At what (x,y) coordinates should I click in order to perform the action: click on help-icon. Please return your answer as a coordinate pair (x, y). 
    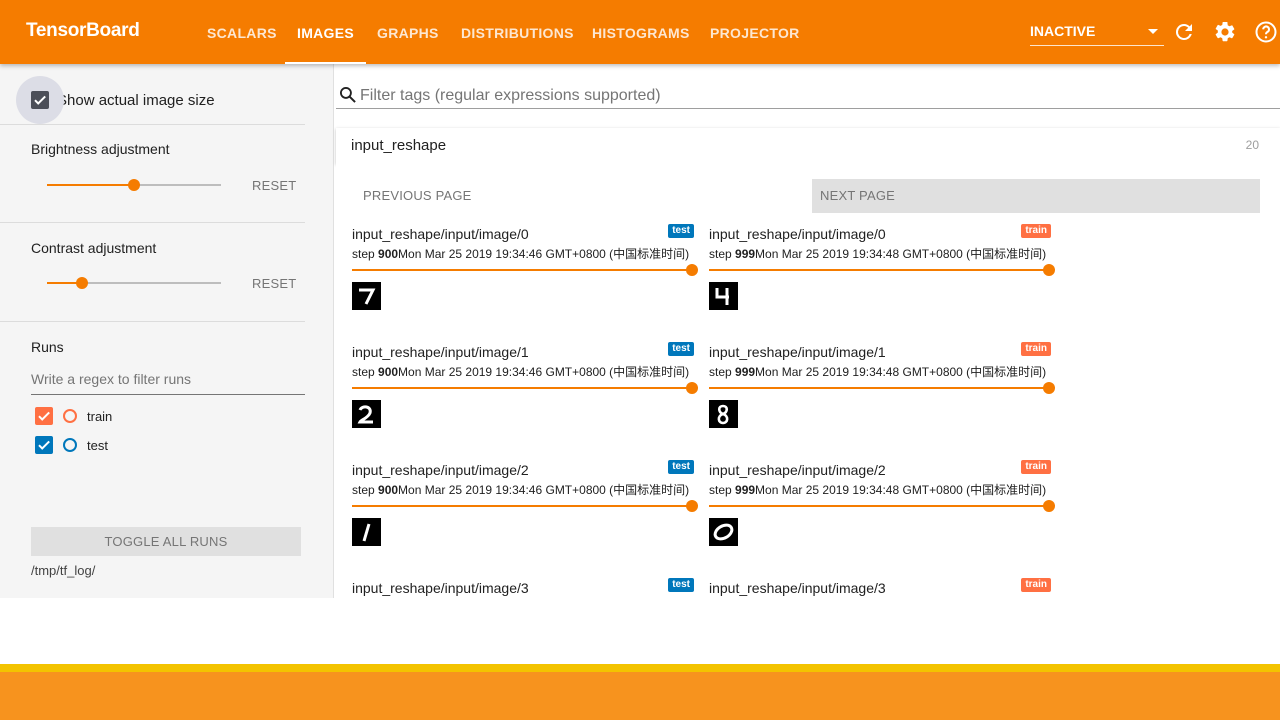
    Looking at the image, I should click on (1266, 32).